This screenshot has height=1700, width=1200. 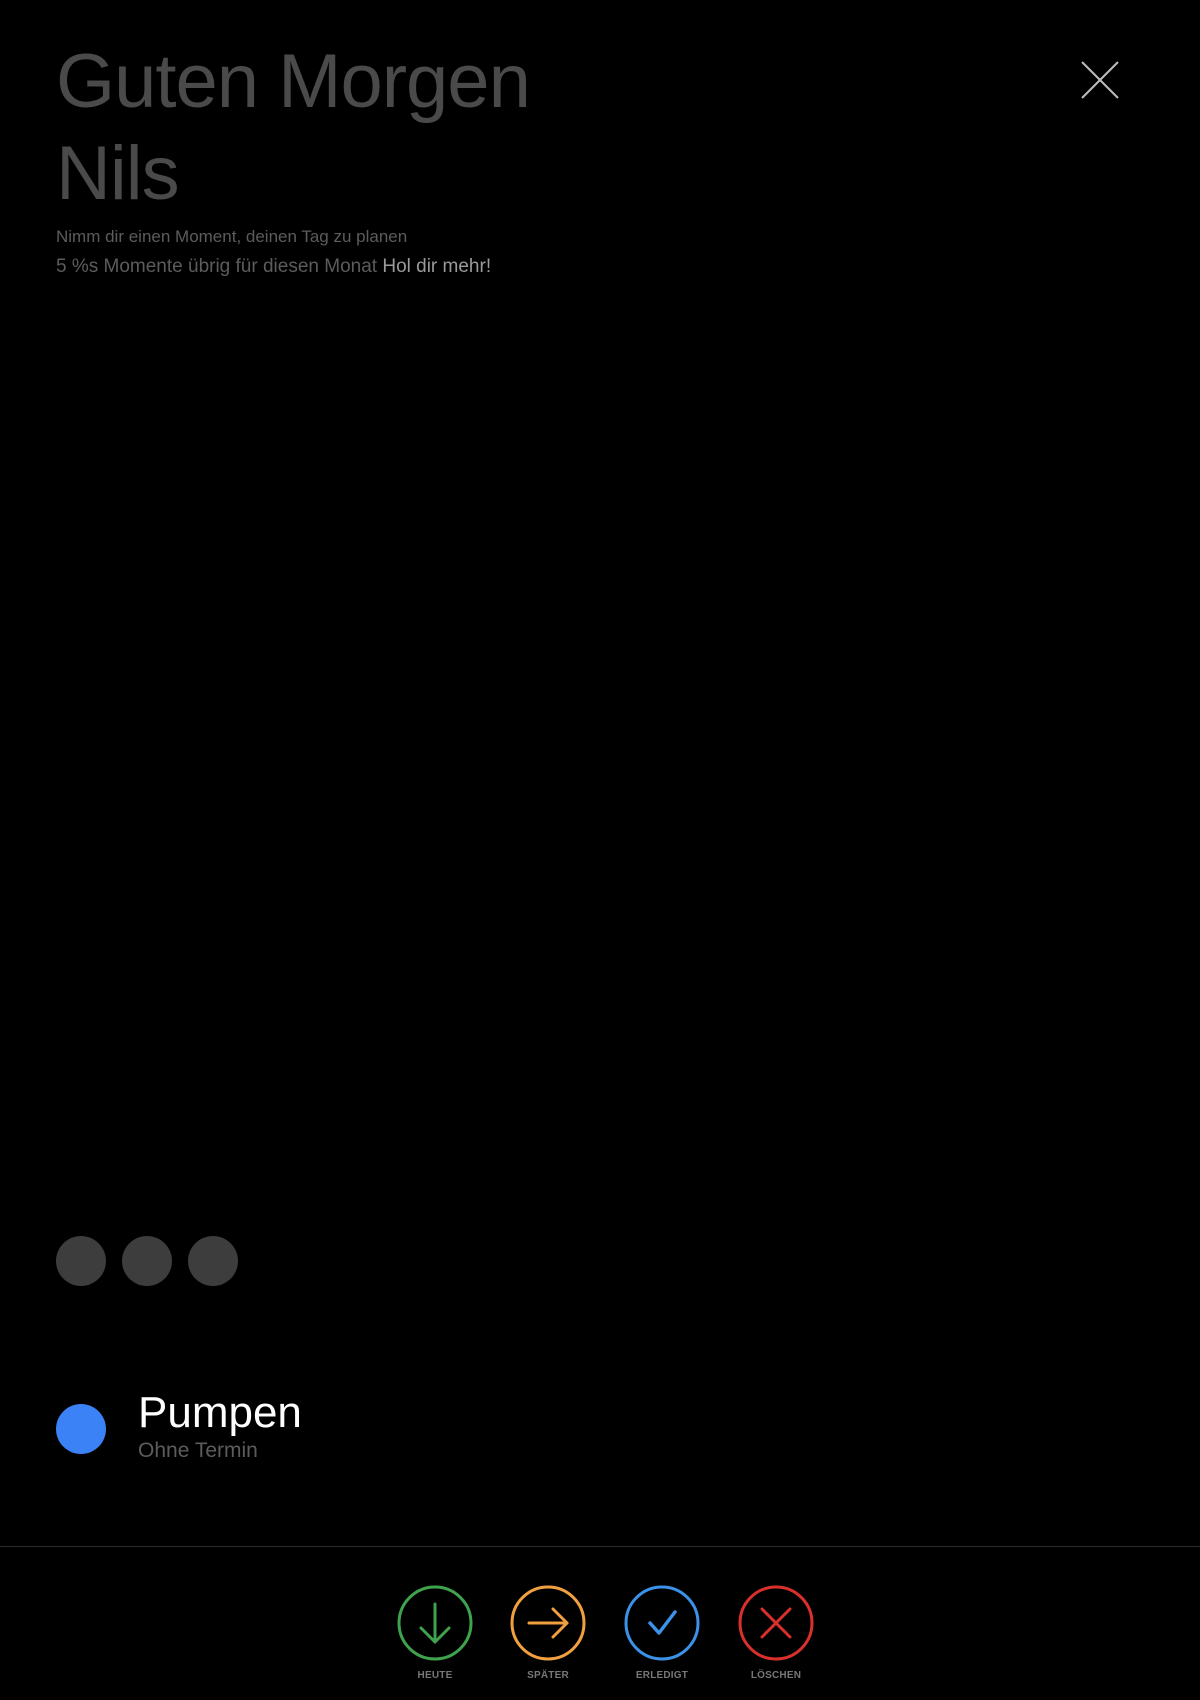 I want to click on task-color-dot, so click(x=81, y=1429).